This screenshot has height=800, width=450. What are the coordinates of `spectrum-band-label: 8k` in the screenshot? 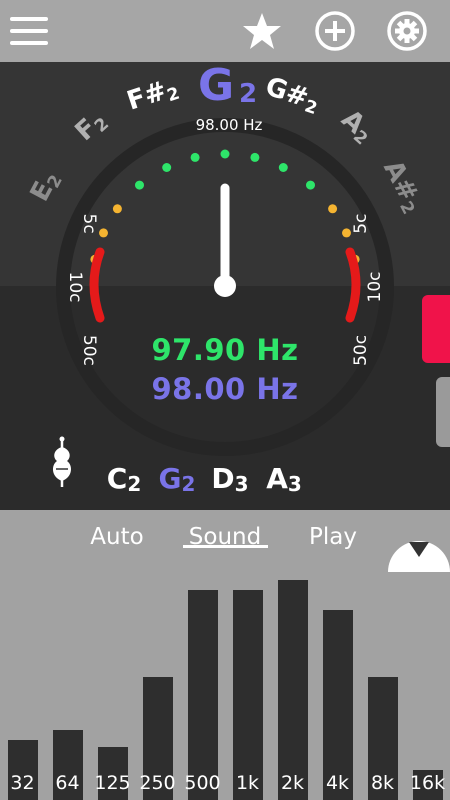 It's located at (382, 783).